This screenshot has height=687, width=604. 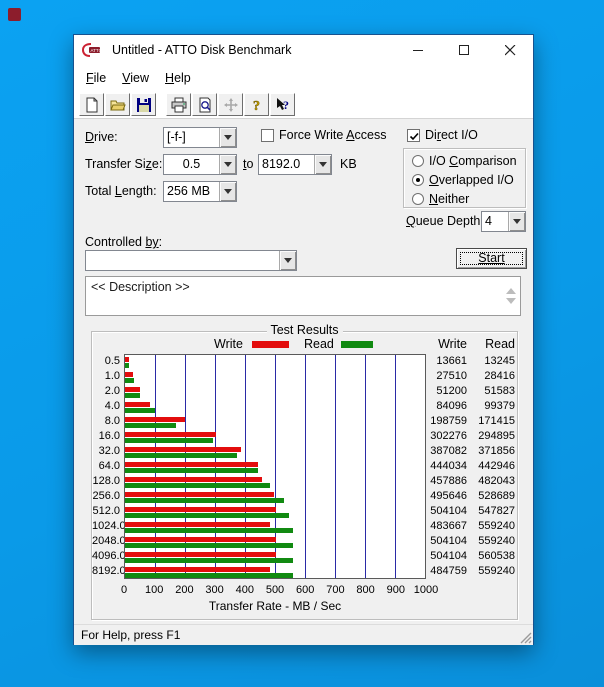 I want to click on x-tick-label: 800, so click(x=365, y=590).